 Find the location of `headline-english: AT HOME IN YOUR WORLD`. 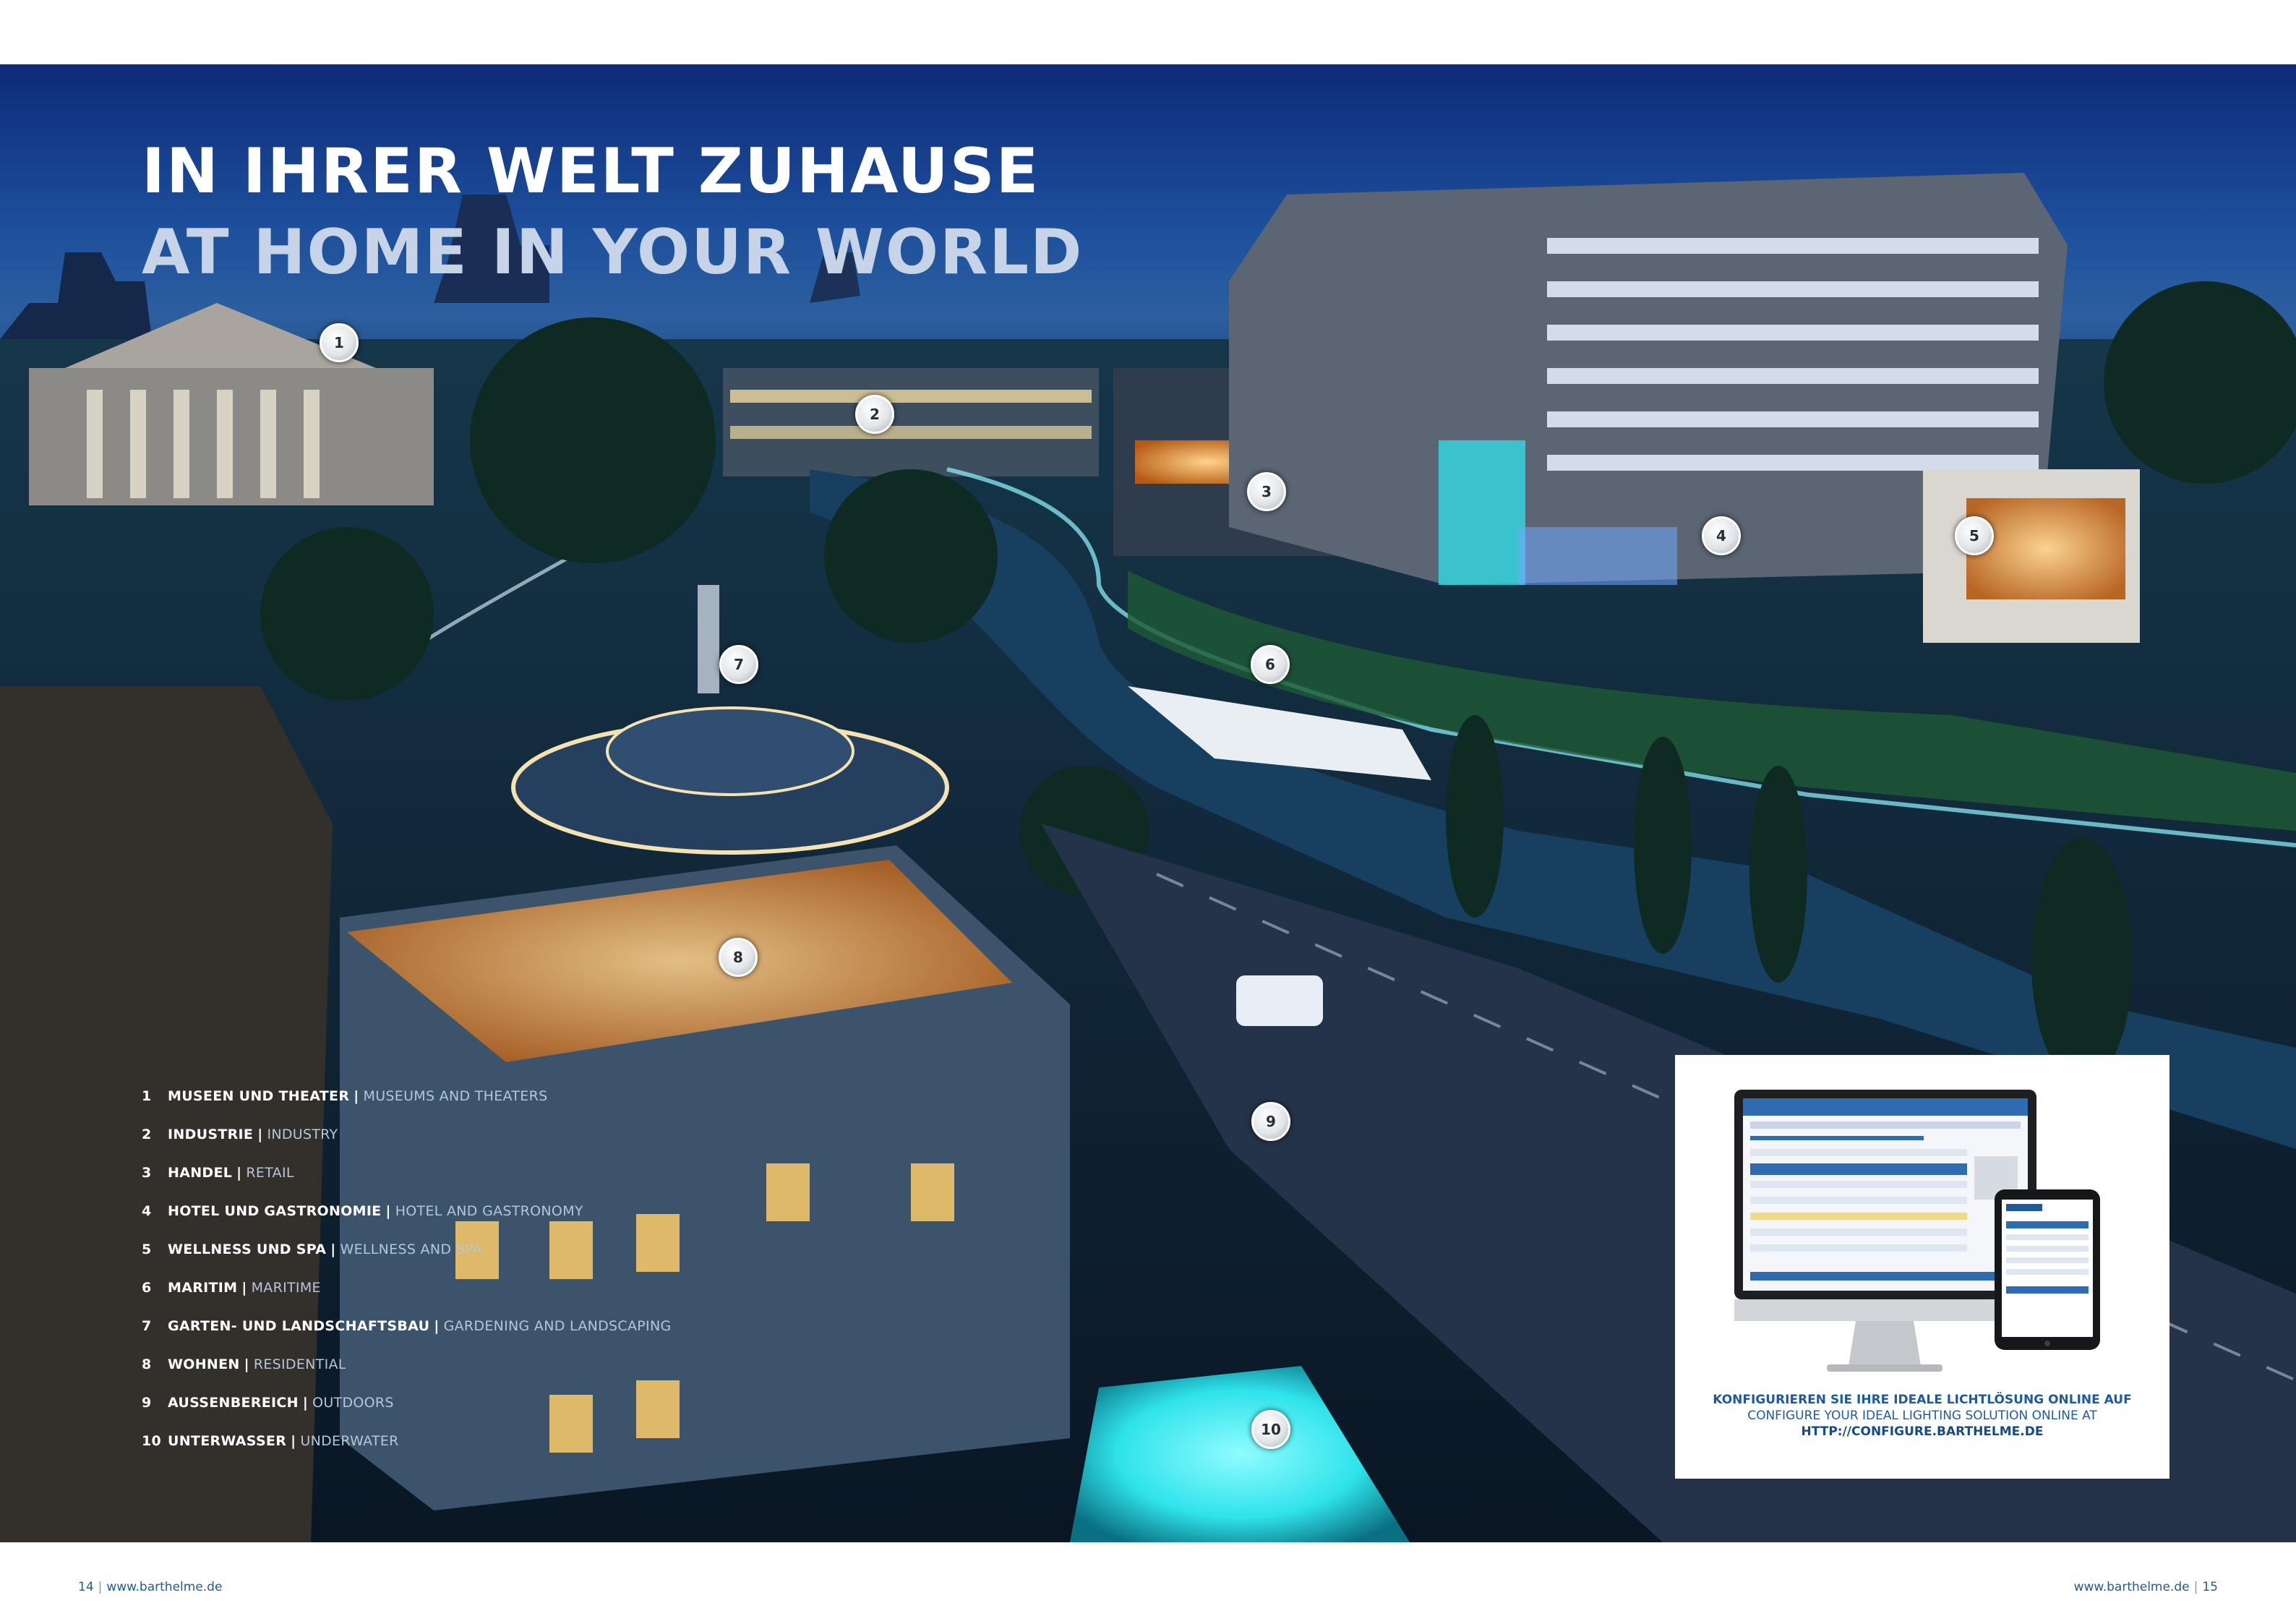

headline-english: AT HOME IN YOUR WORLD is located at coordinates (613, 252).